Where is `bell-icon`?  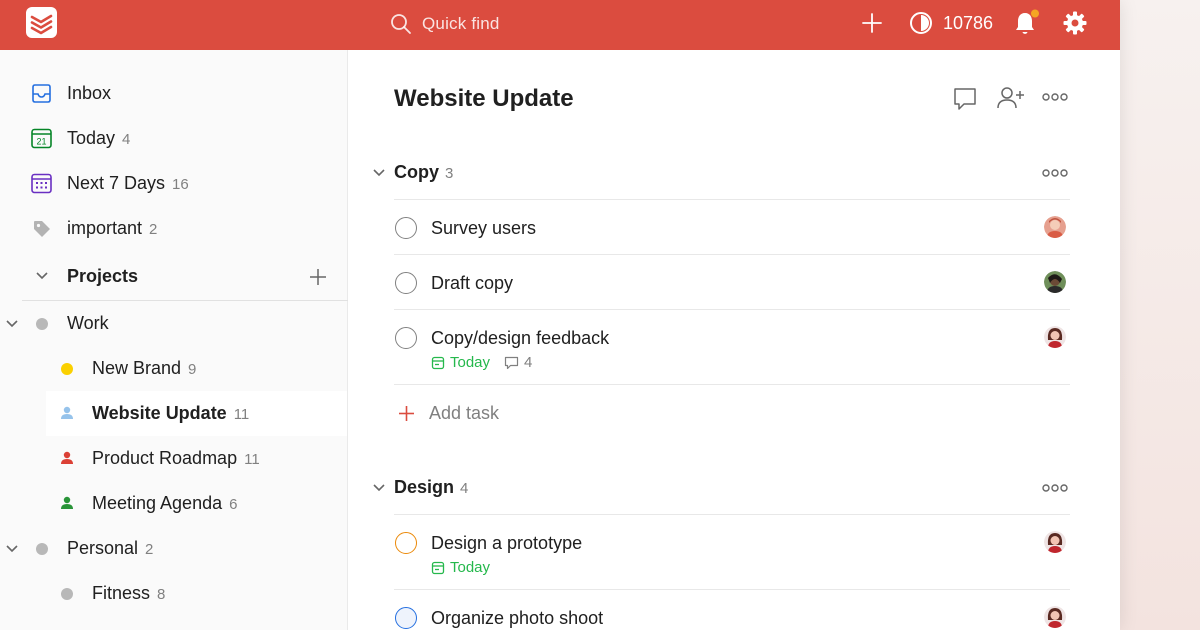 bell-icon is located at coordinates (1027, 23).